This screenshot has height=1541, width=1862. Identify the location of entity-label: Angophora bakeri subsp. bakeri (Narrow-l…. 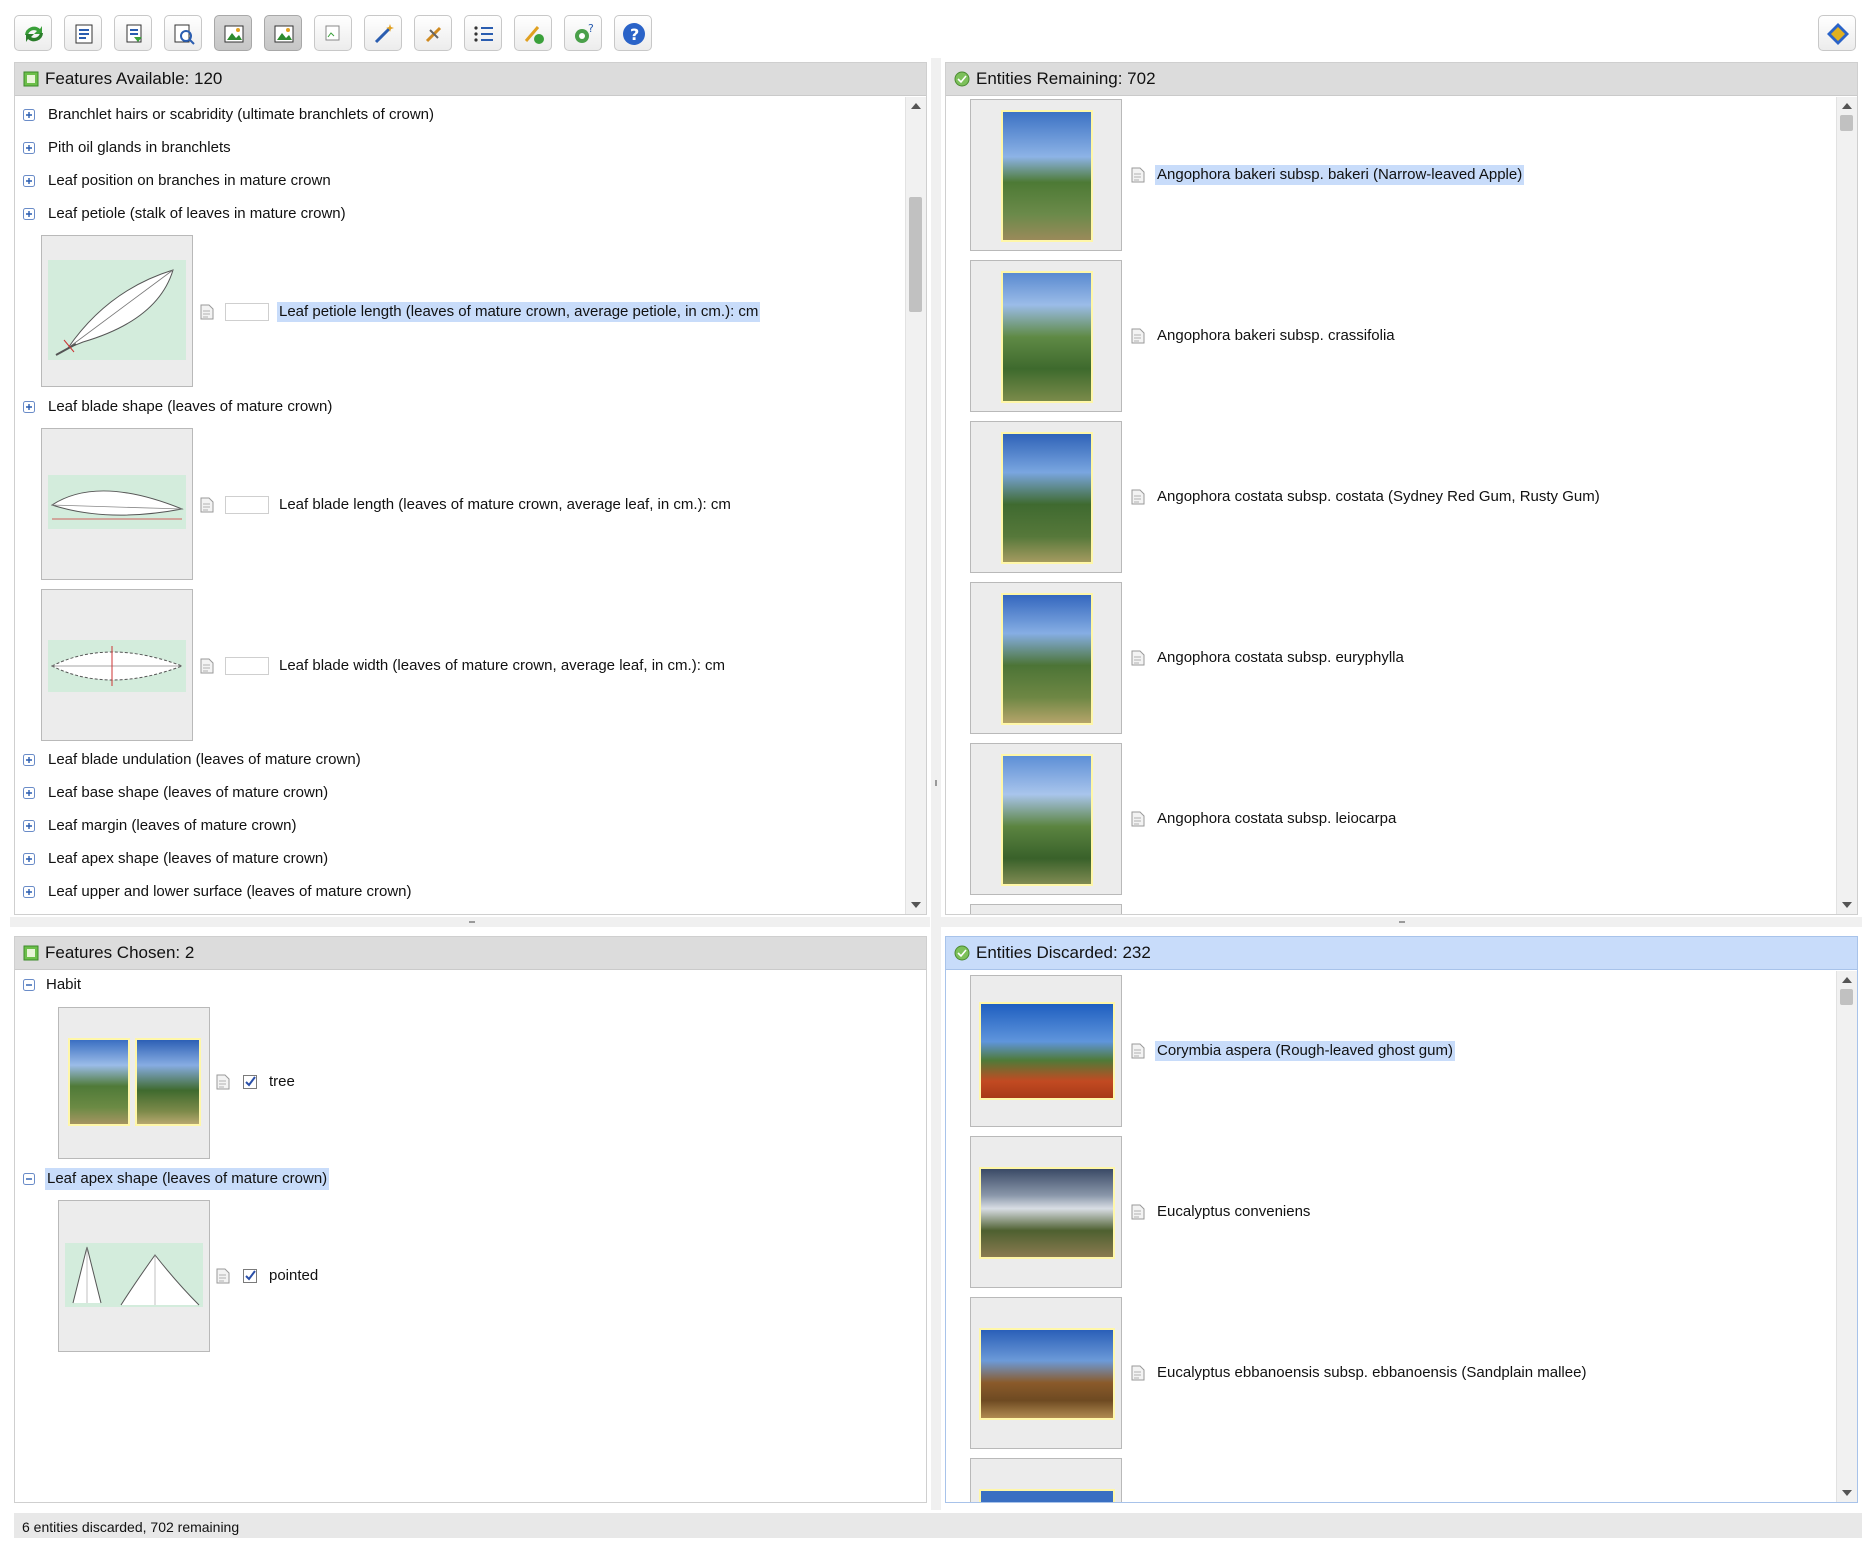
(1340, 175).